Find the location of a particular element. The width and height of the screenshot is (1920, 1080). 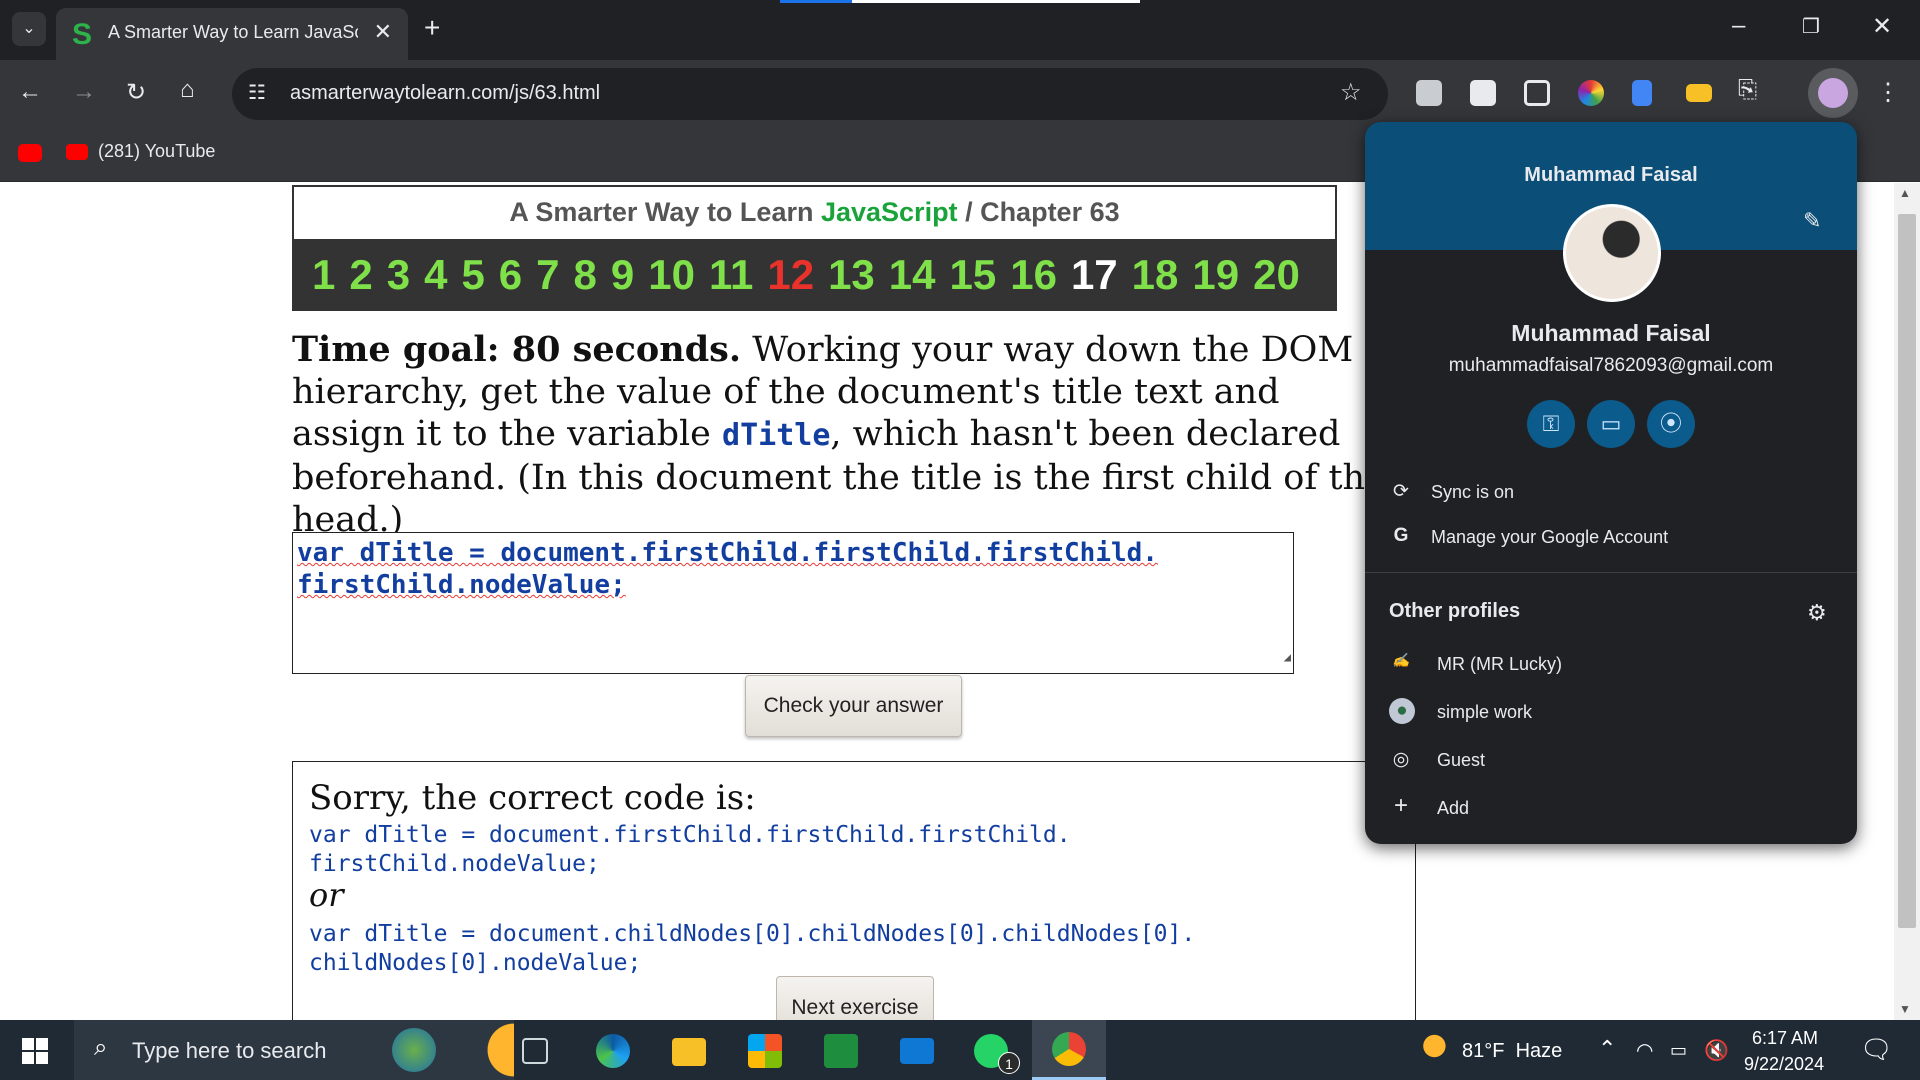

site-info-icon: ☷ is located at coordinates (257, 92).